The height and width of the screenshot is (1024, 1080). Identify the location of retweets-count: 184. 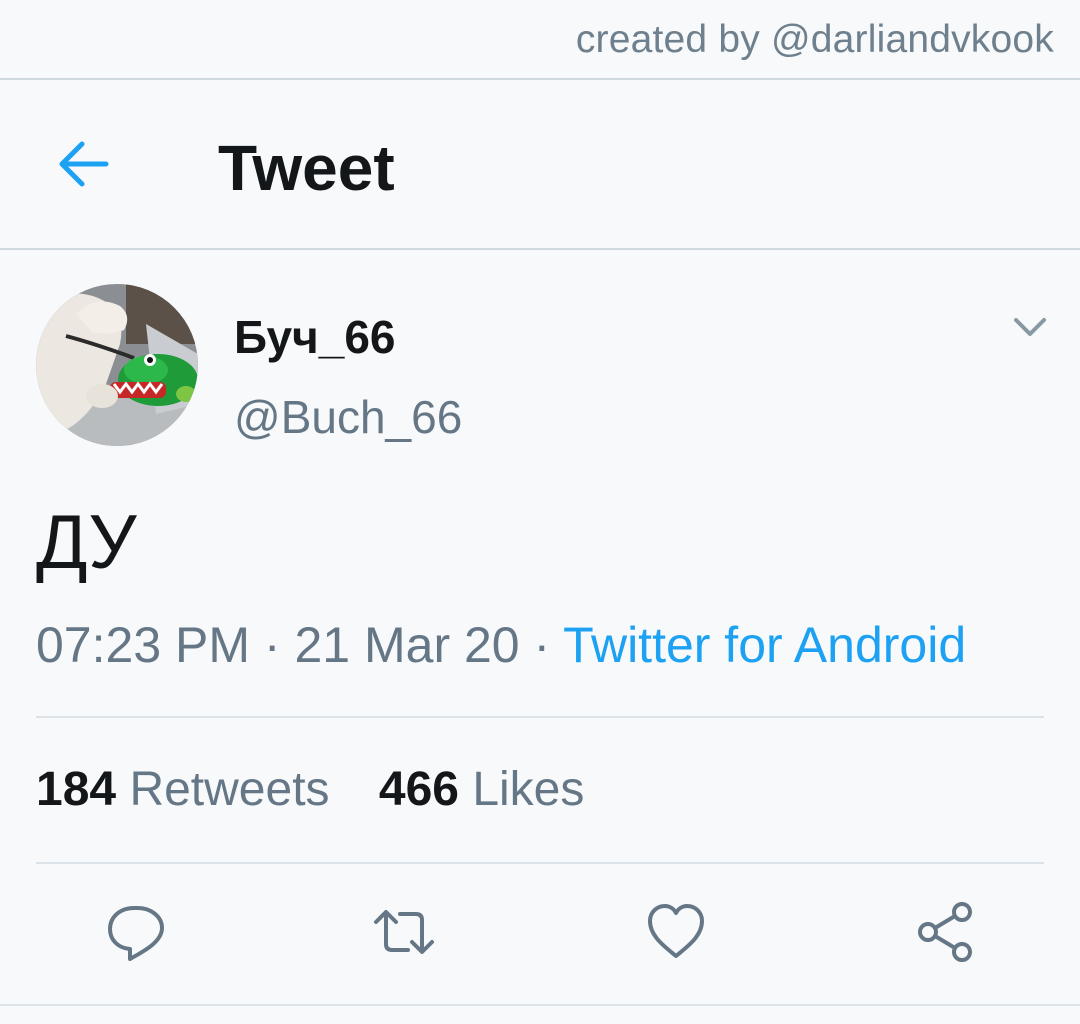
(76, 789).